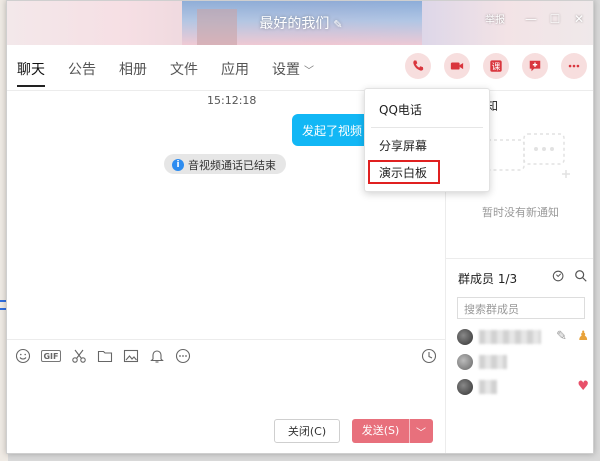 This screenshot has height=461, width=600. What do you see at coordinates (427, 127) in the screenshot?
I see `menu-divider` at bounding box center [427, 127].